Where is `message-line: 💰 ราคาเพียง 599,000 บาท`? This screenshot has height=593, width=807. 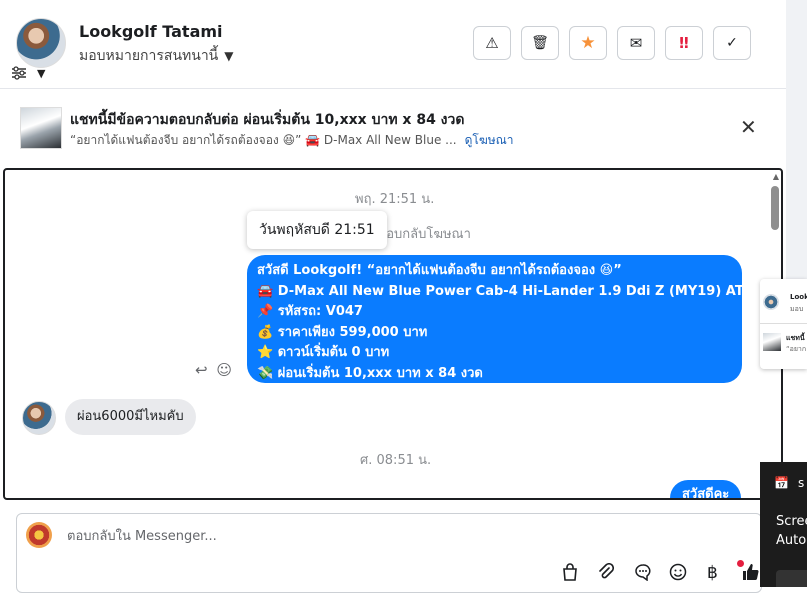
message-line: 💰 ราคาเพียง 599,000 บาท is located at coordinates (342, 332).